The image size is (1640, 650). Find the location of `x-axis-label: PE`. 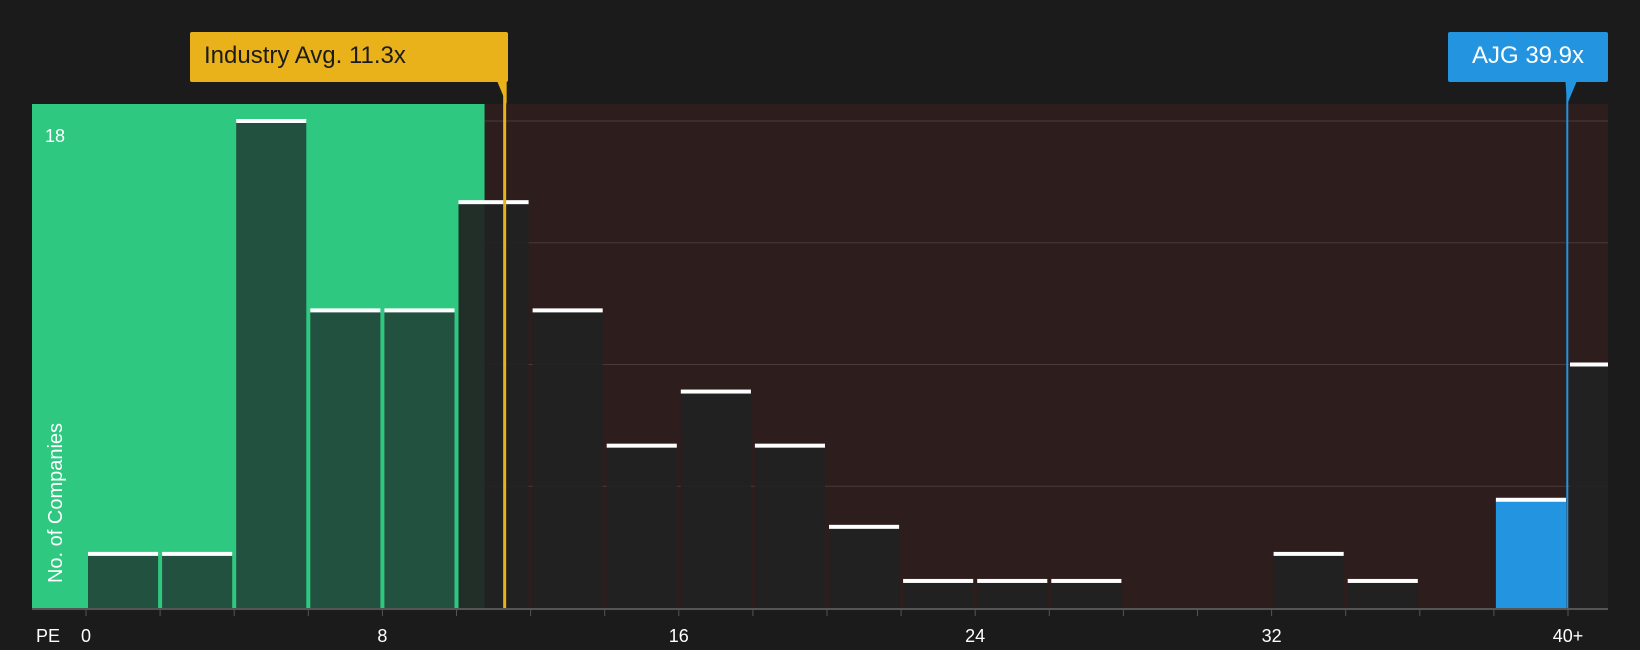

x-axis-label: PE is located at coordinates (48, 636).